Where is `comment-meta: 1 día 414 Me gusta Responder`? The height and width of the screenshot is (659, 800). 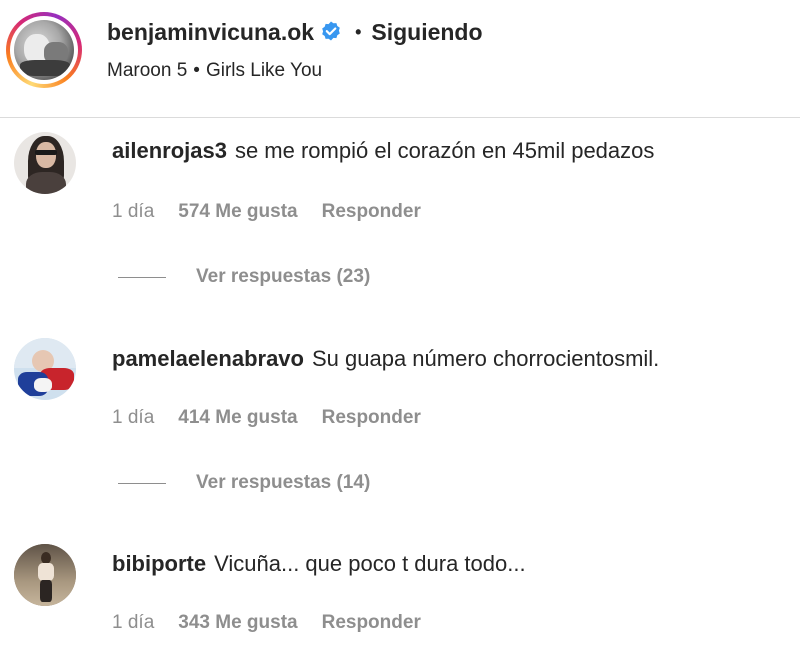
comment-meta: 1 día 414 Me gusta Responder is located at coordinates (266, 418).